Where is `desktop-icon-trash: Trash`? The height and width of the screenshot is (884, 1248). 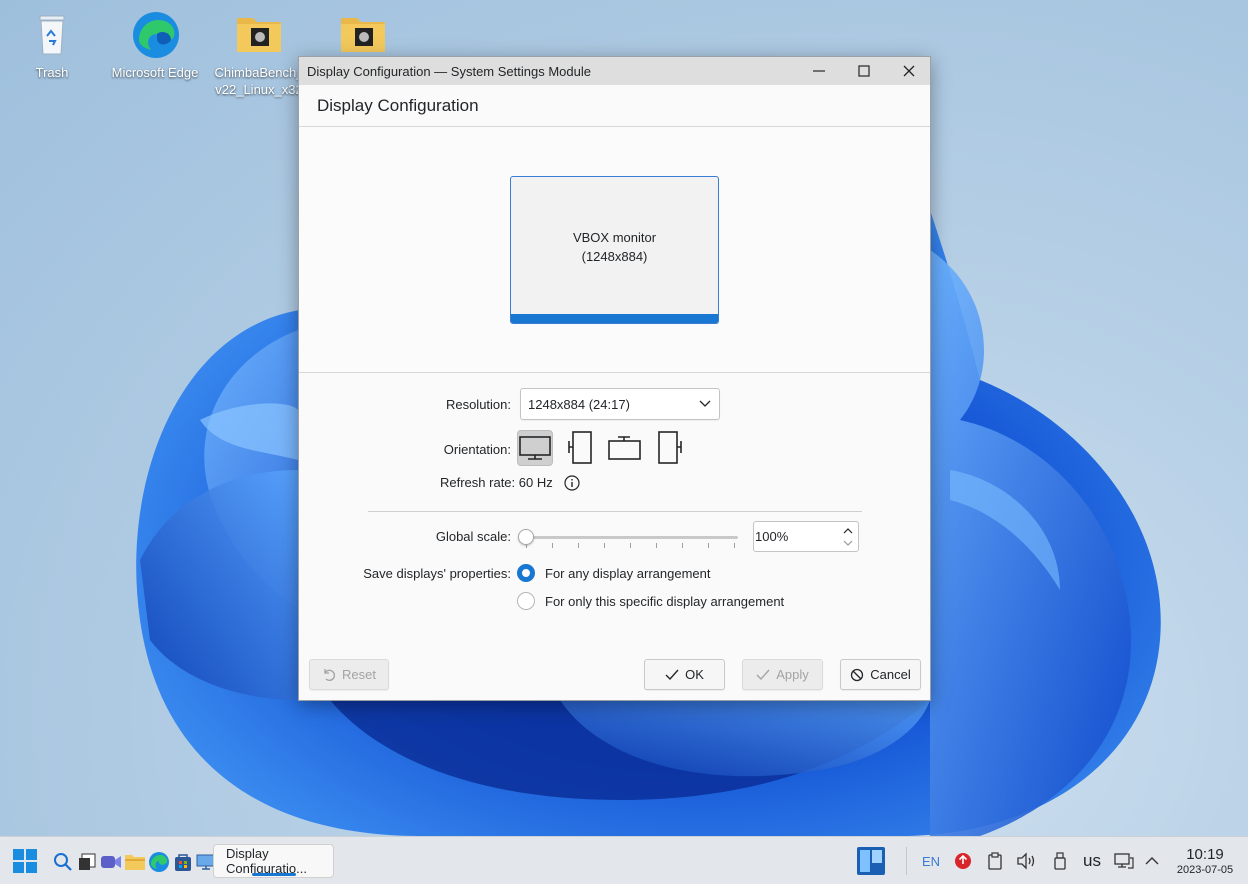 desktop-icon-trash: Trash is located at coordinates (52, 45).